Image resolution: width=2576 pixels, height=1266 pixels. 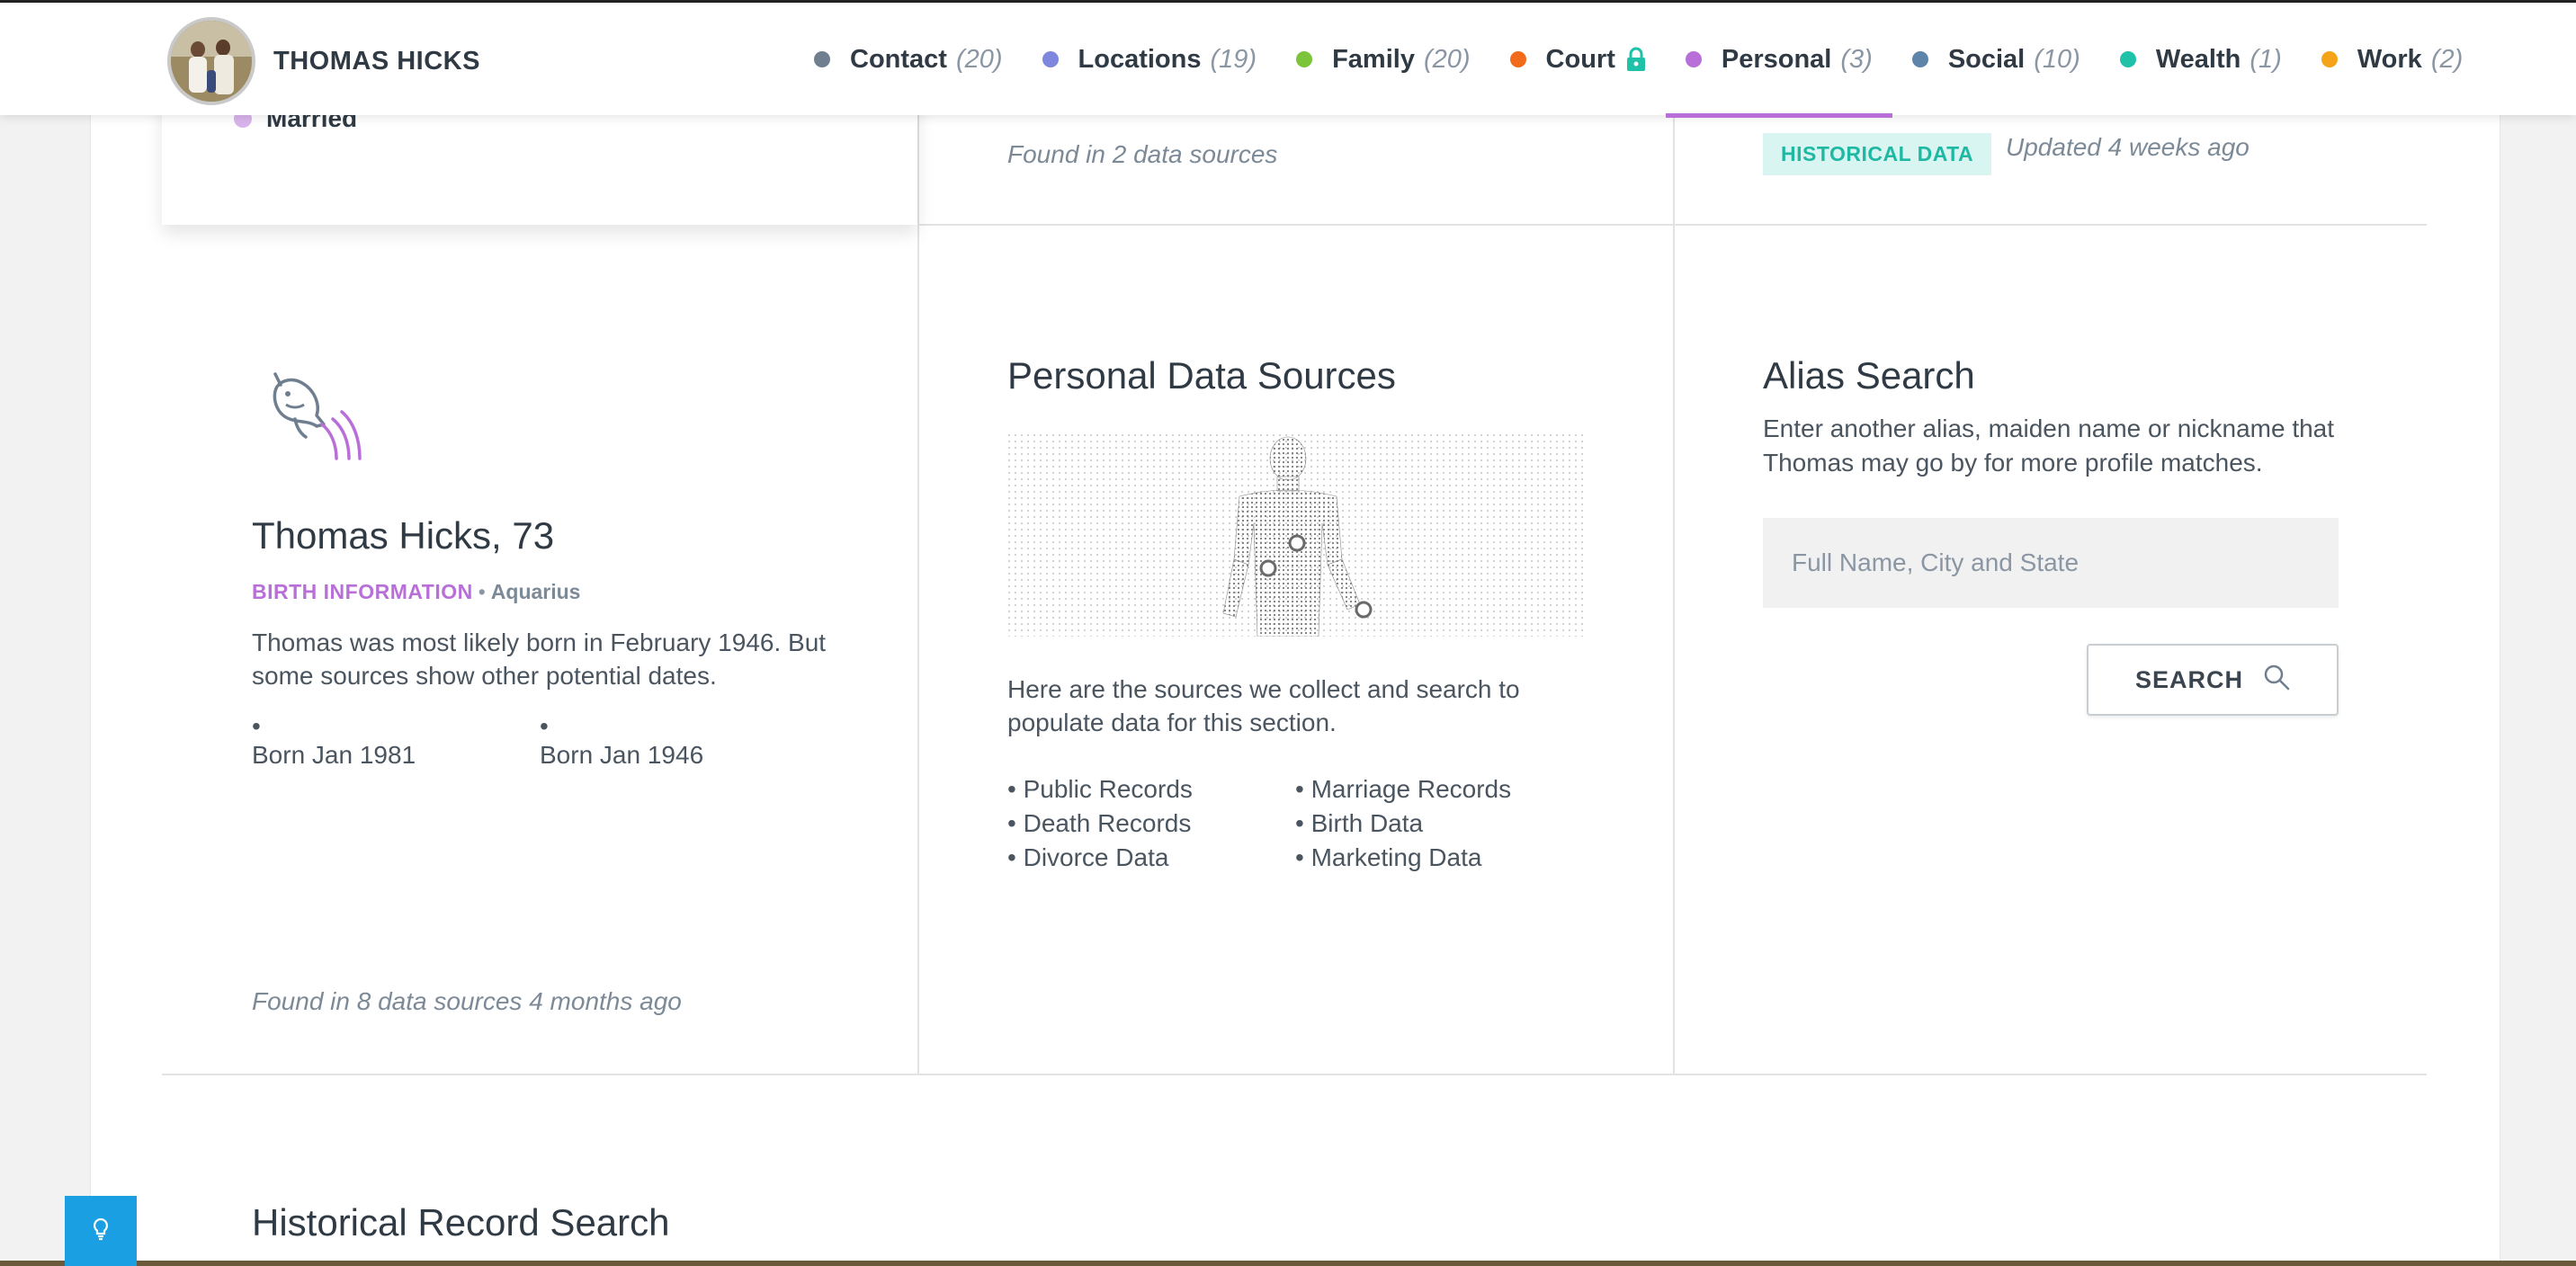 What do you see at coordinates (908, 59) in the screenshot?
I see `nav-contact: Contact (20)` at bounding box center [908, 59].